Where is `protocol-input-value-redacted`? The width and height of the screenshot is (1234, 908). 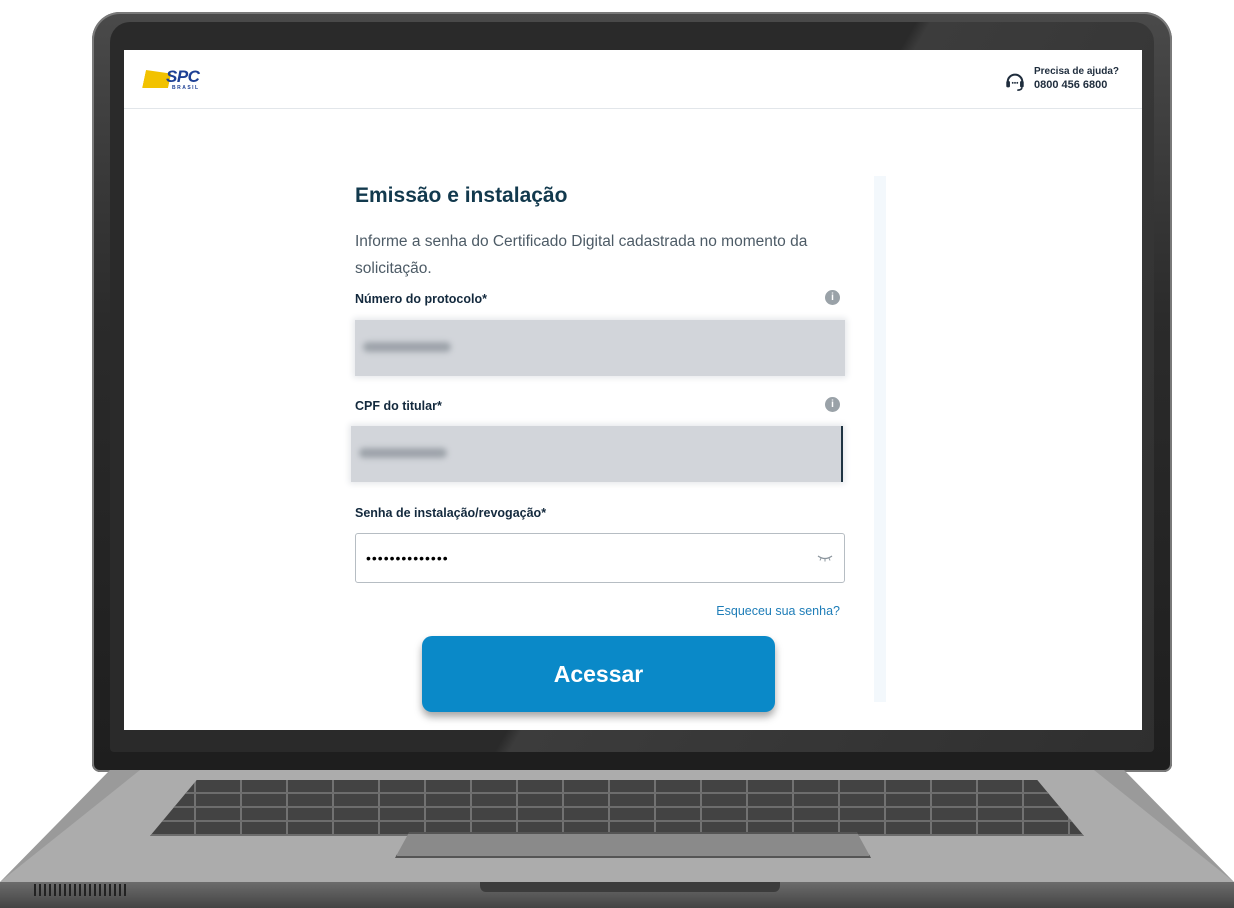 protocol-input-value-redacted is located at coordinates (407, 347).